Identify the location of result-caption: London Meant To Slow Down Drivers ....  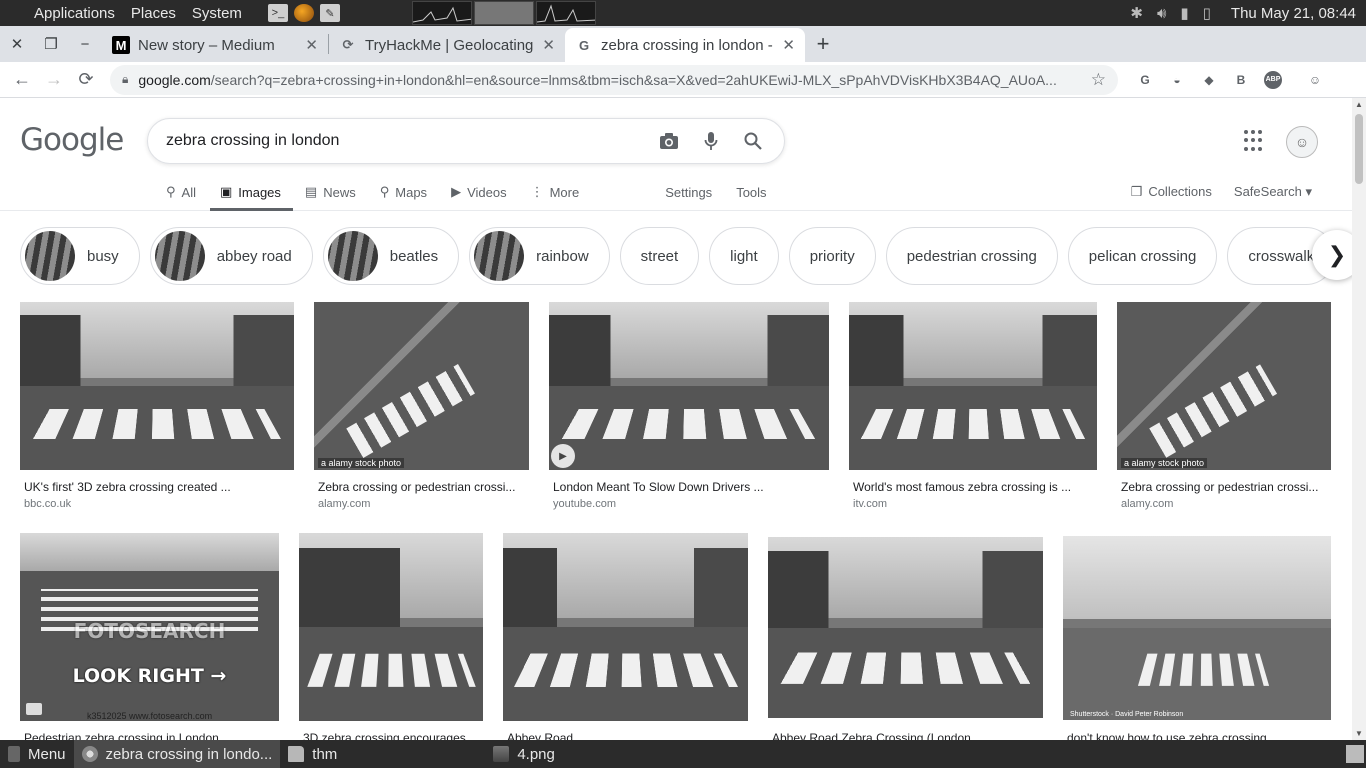
(691, 487).